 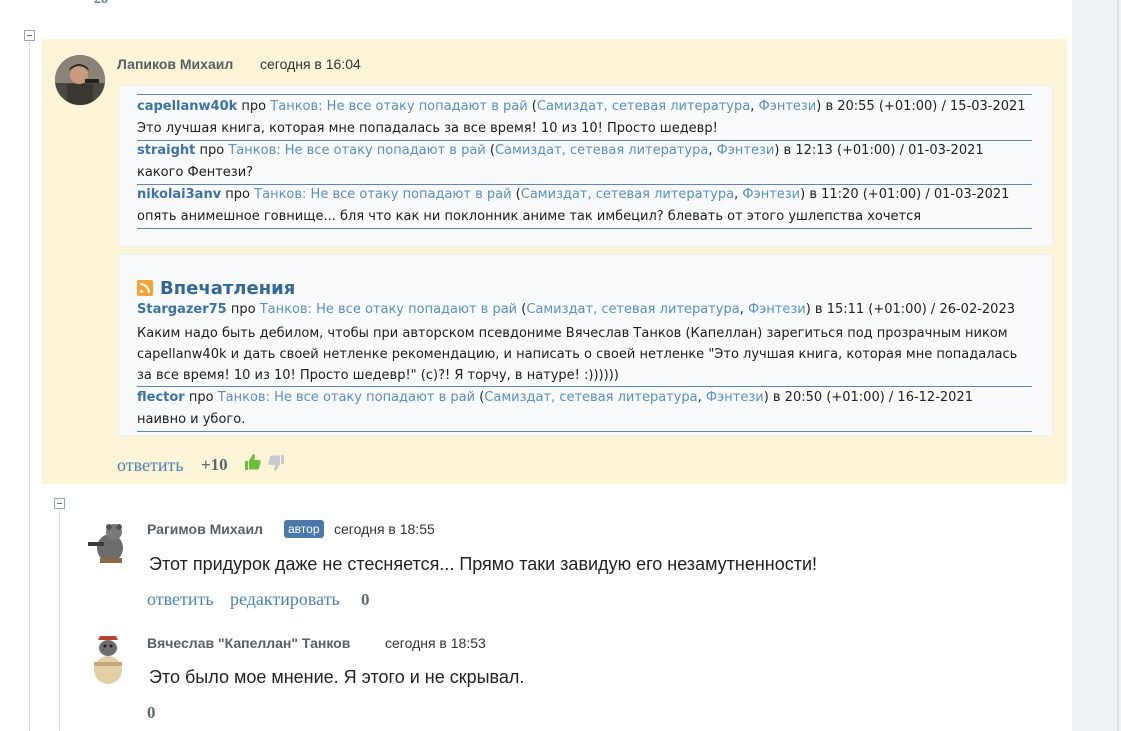 I want to click on comment-author: Вячеслав "Капеллан" Танков, so click(x=248, y=643).